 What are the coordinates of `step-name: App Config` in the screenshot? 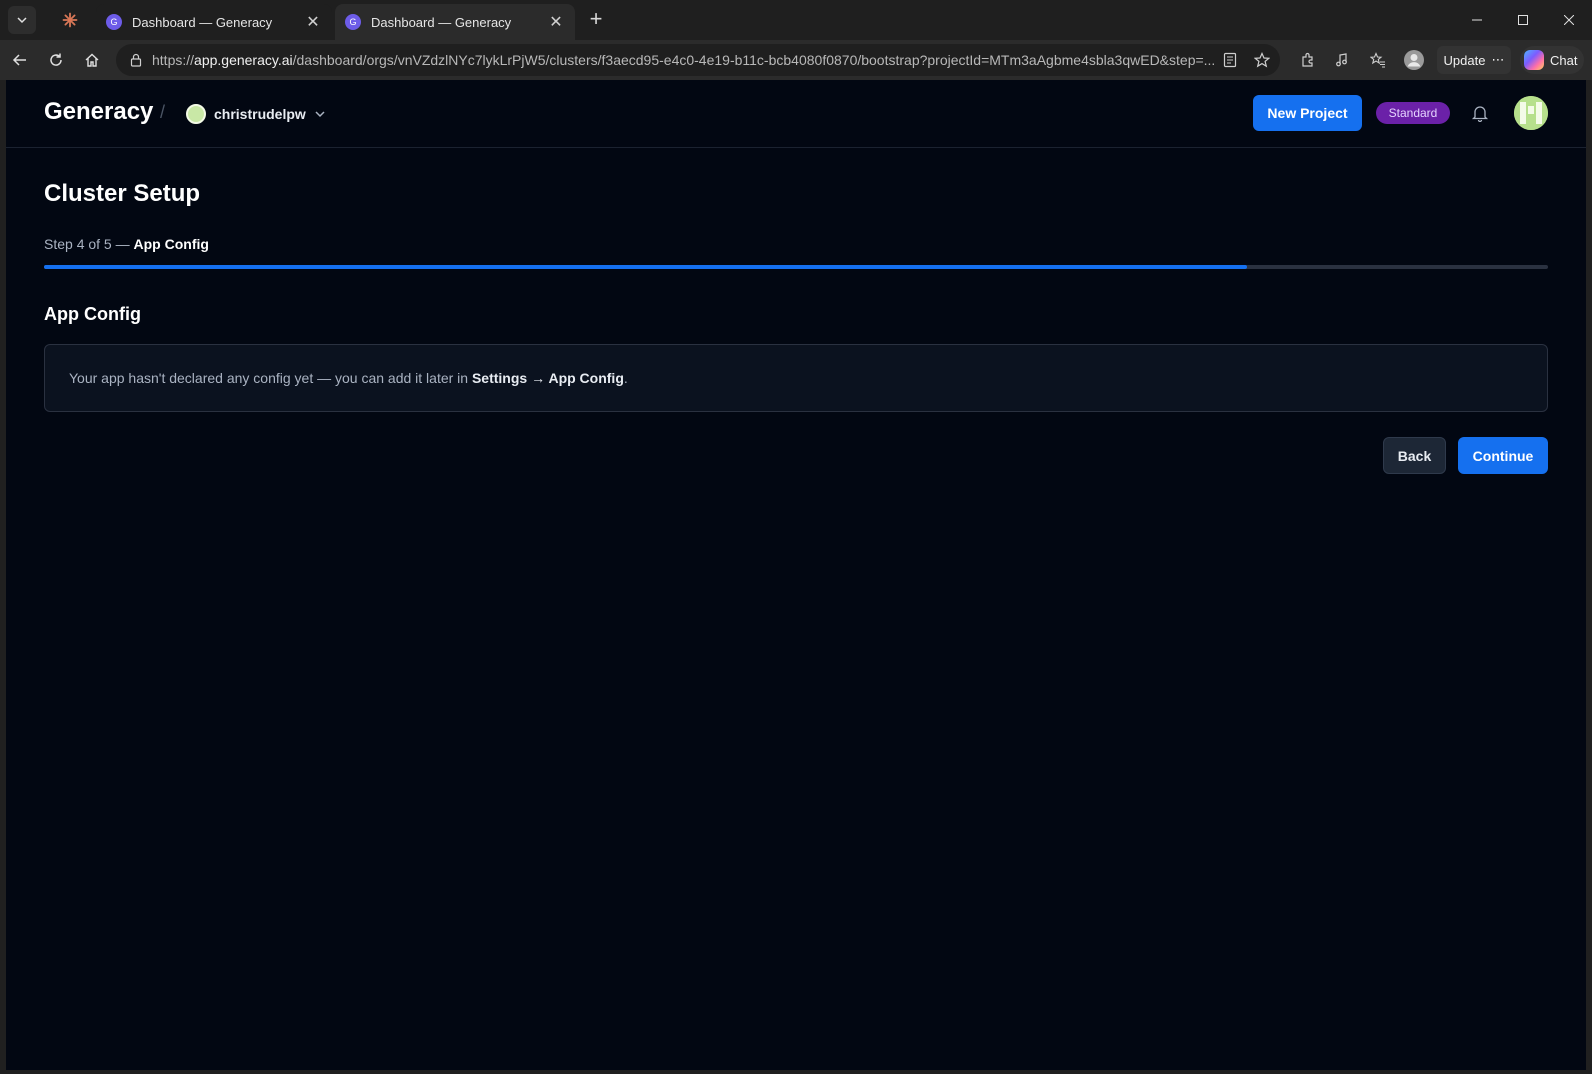 It's located at (171, 244).